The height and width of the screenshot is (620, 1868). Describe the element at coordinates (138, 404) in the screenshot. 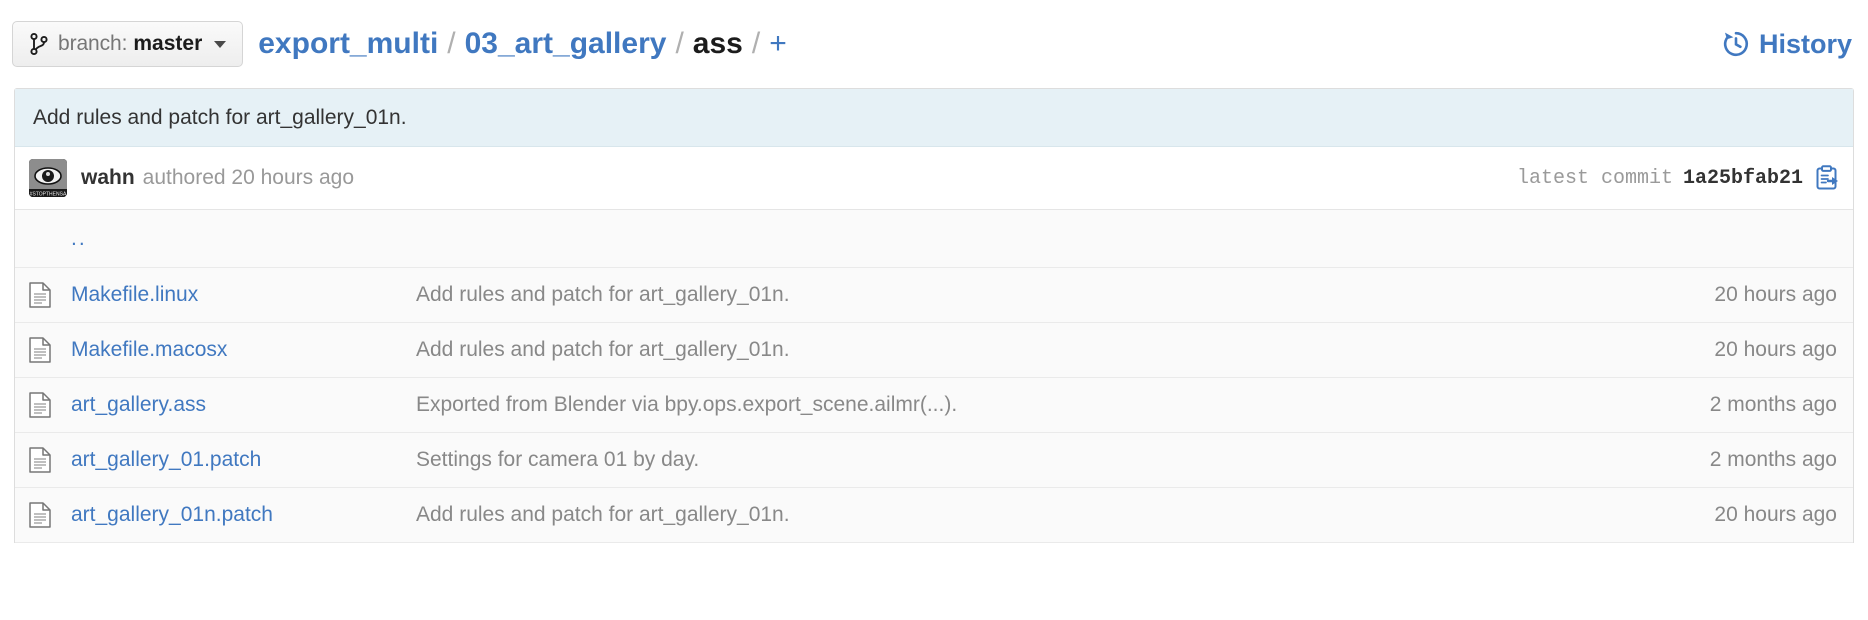

I see `file-link: art_gallery.ass` at that location.